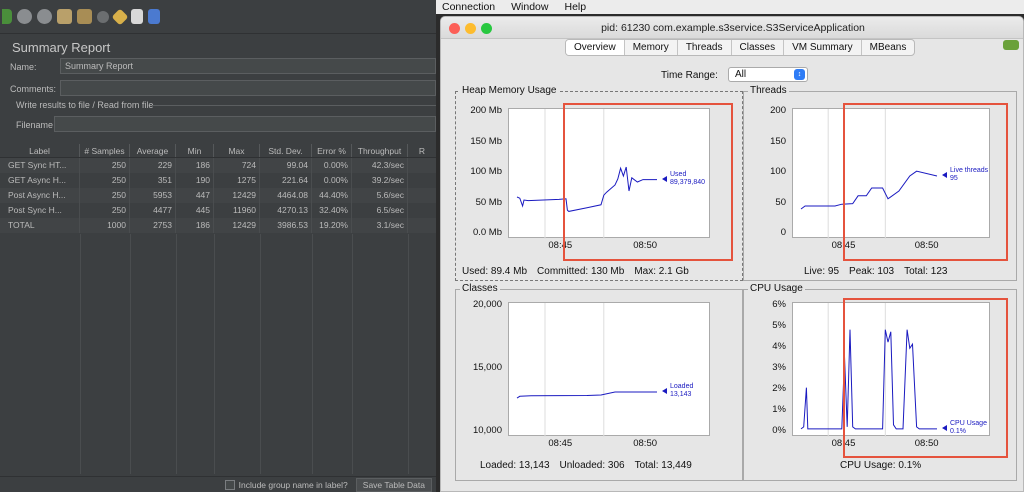 This screenshot has width=1024, height=492. I want to click on col-header-received: R, so click(422, 150).